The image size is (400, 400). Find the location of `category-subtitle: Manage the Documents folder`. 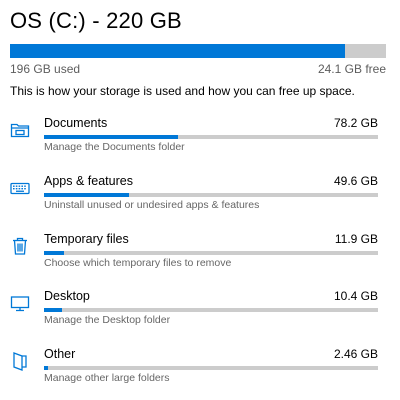

category-subtitle: Manage the Documents folder is located at coordinates (114, 147).